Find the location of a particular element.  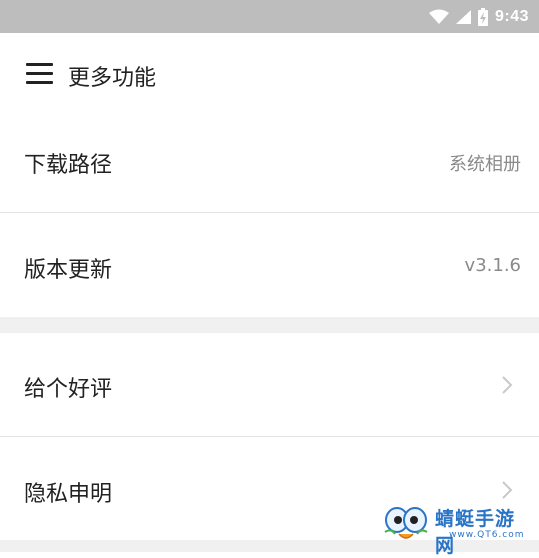

wifi-icon is located at coordinates (438, 16).